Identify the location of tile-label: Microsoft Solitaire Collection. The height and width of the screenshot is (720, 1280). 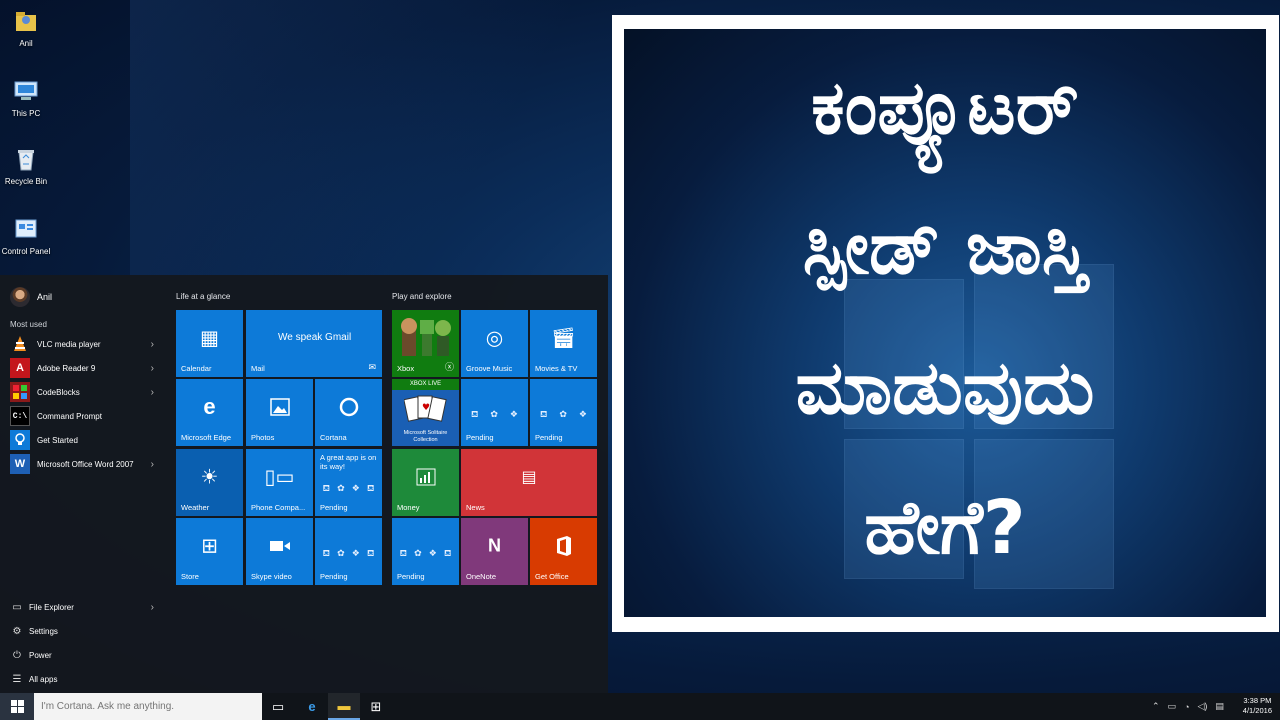
(425, 436).